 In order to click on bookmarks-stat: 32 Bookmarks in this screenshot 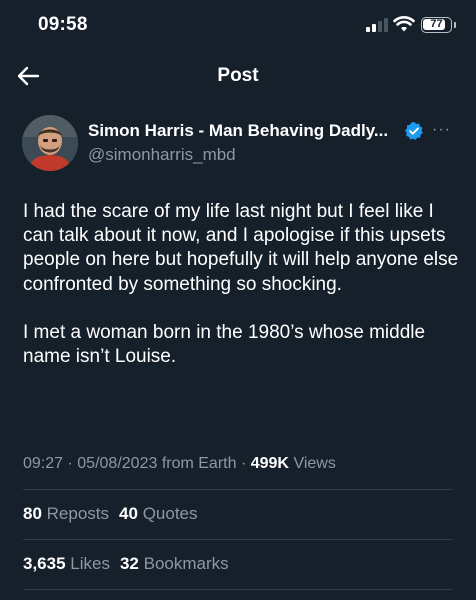, I will do `click(174, 563)`.